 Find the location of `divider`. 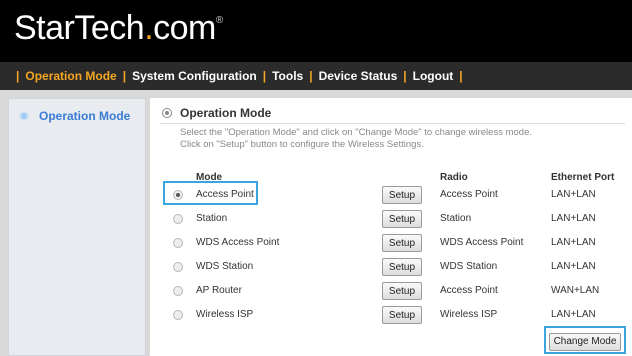

divider is located at coordinates (392, 123).